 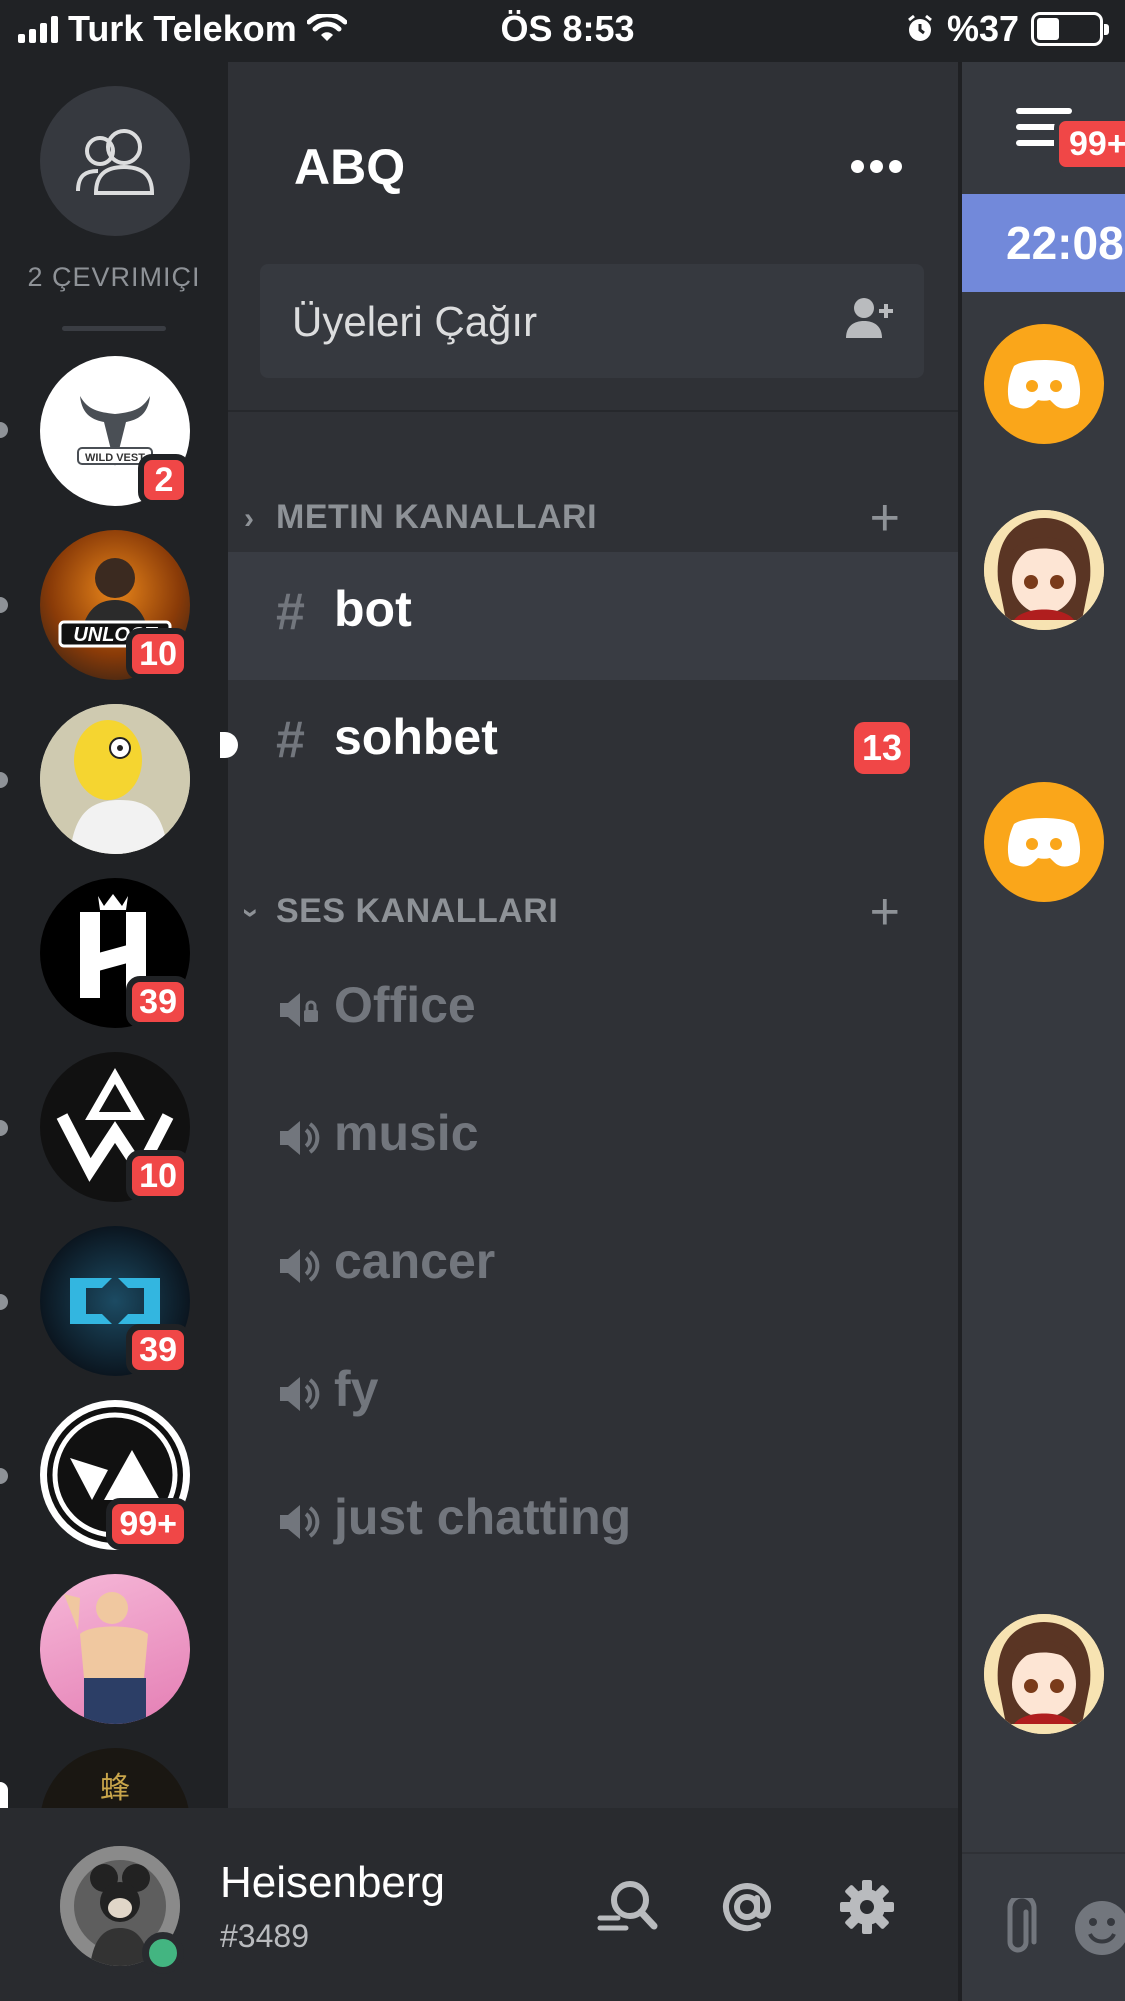 I want to click on notification-badge: 99+, so click(x=1089, y=144).